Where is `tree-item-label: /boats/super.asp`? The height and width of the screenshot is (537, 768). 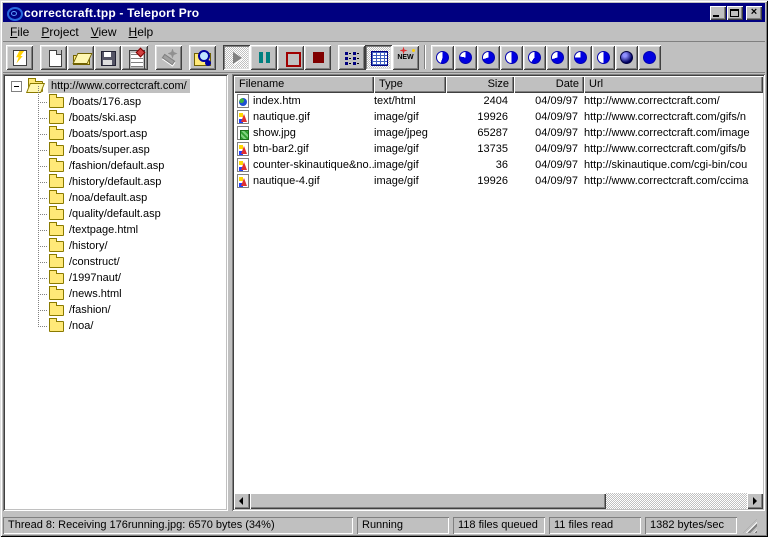 tree-item-label: /boats/super.asp is located at coordinates (109, 150).